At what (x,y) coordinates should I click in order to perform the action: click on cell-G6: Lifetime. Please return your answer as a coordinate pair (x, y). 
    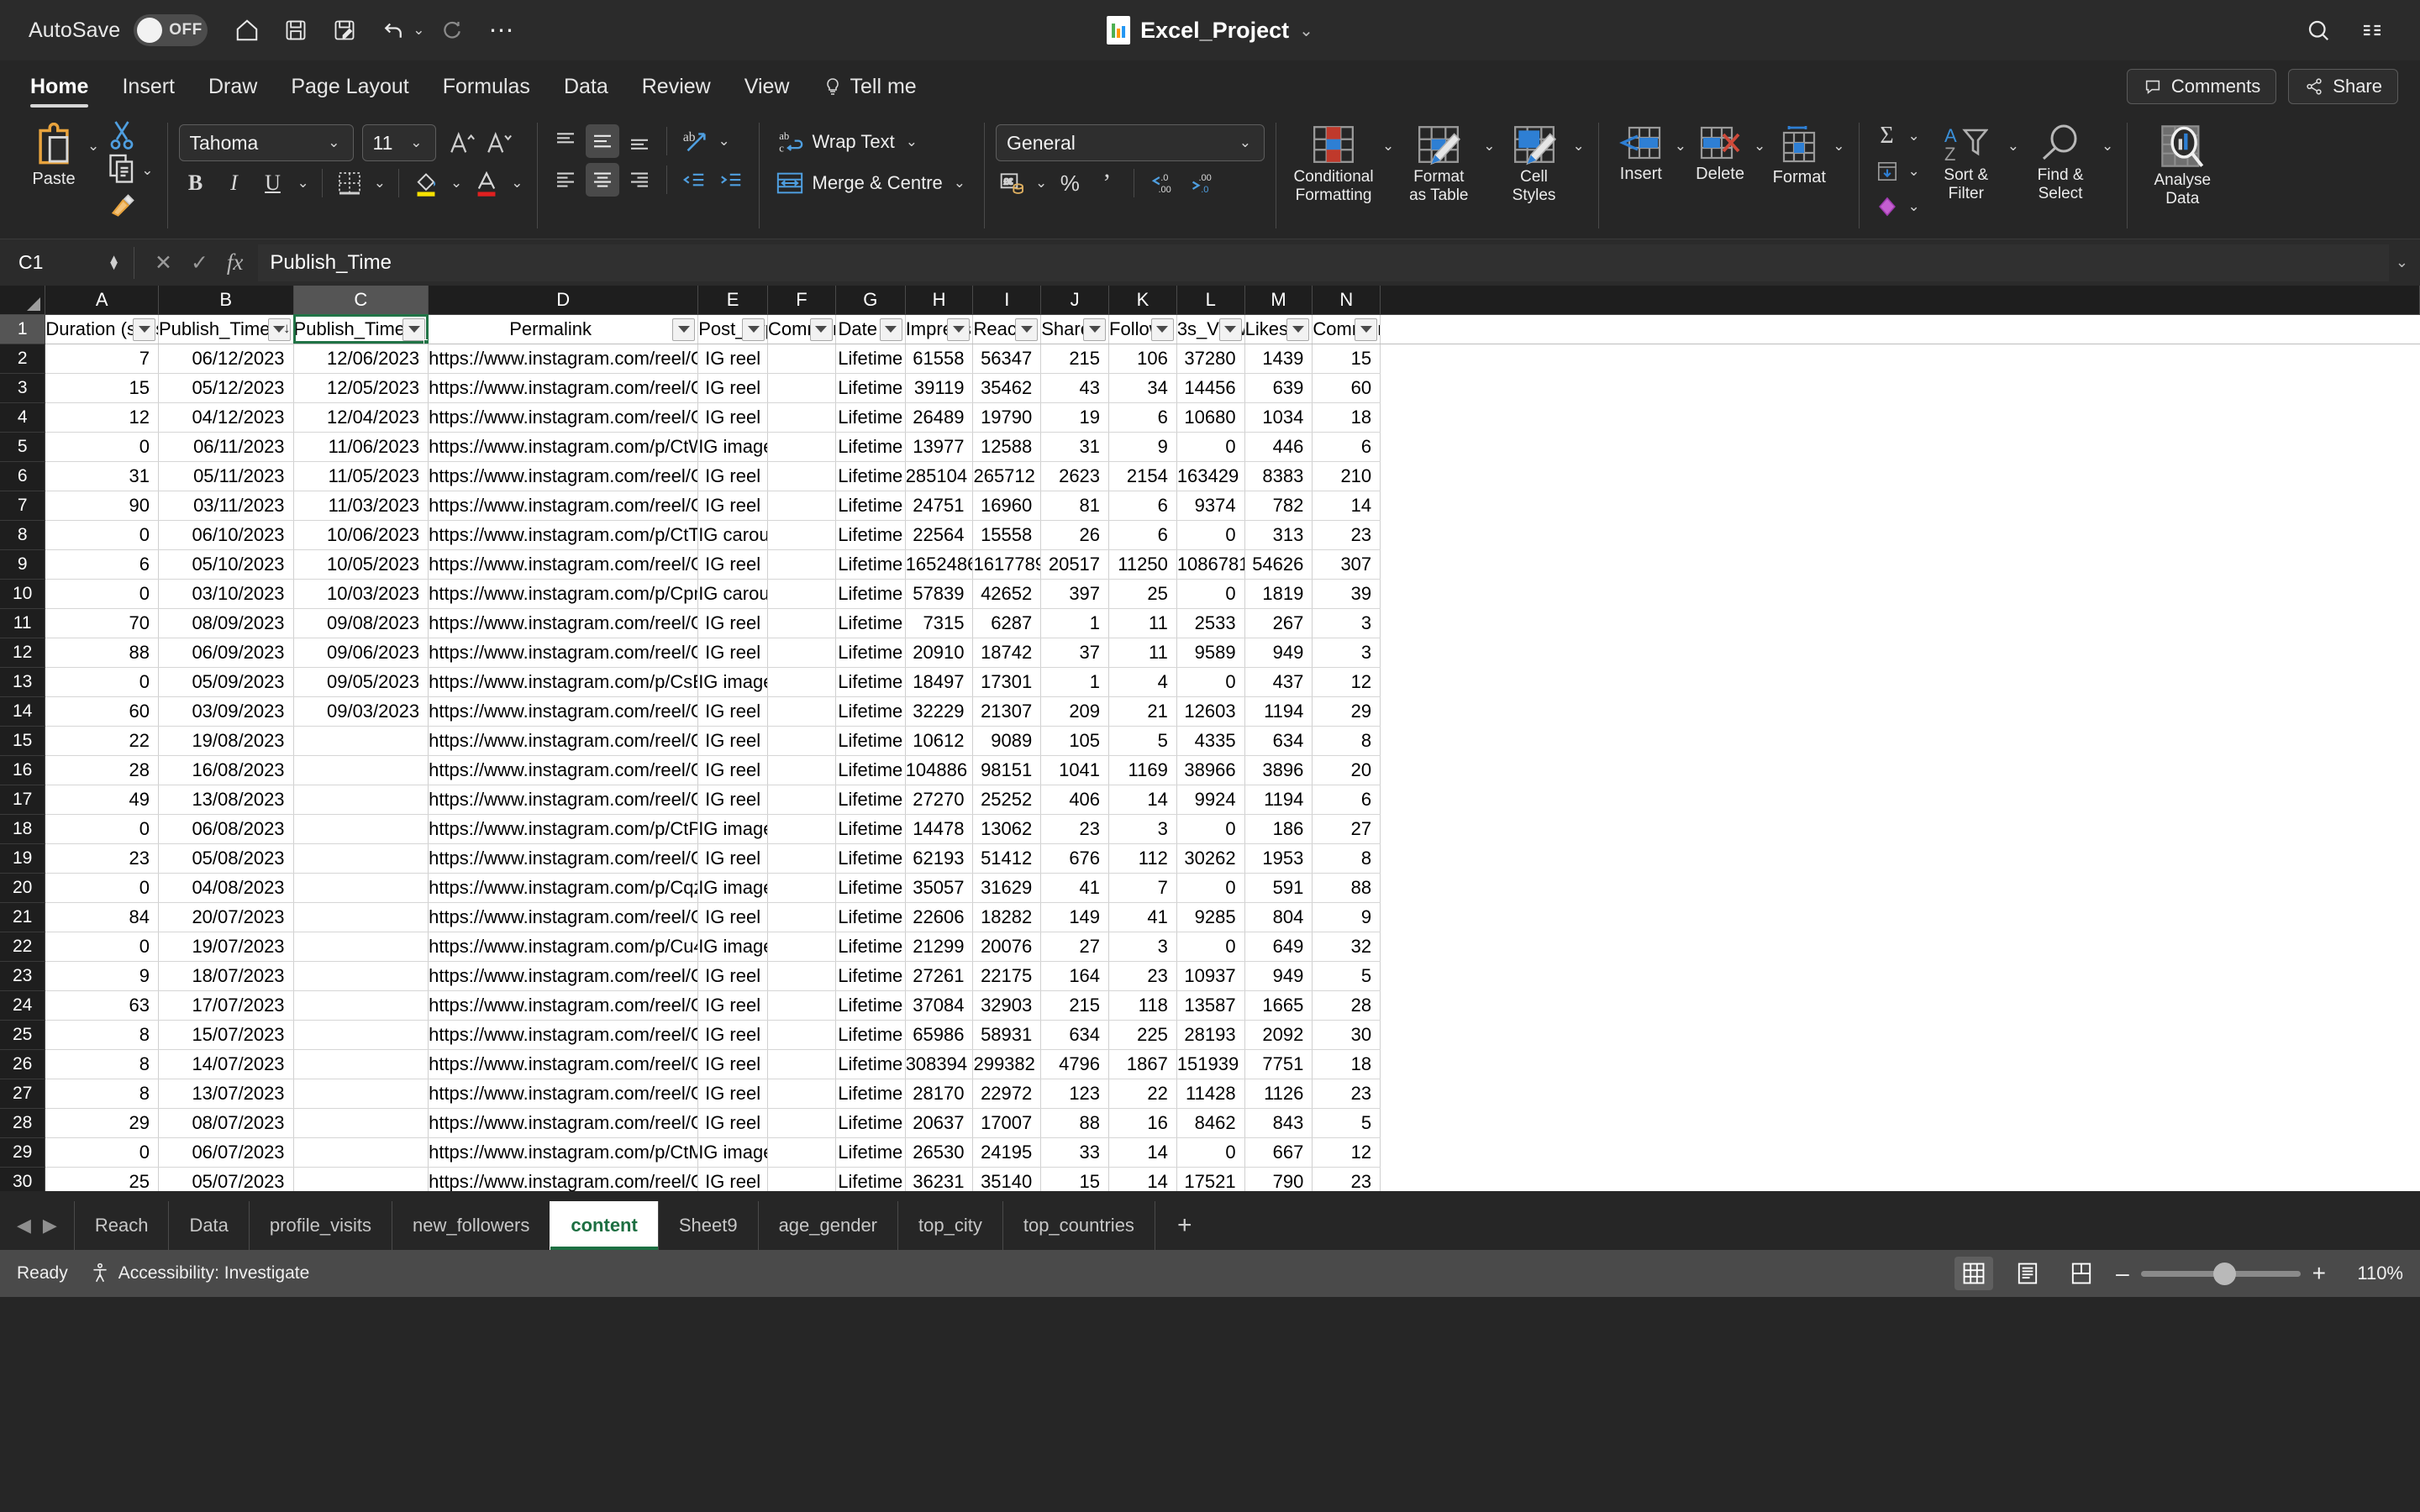
    Looking at the image, I should click on (870, 476).